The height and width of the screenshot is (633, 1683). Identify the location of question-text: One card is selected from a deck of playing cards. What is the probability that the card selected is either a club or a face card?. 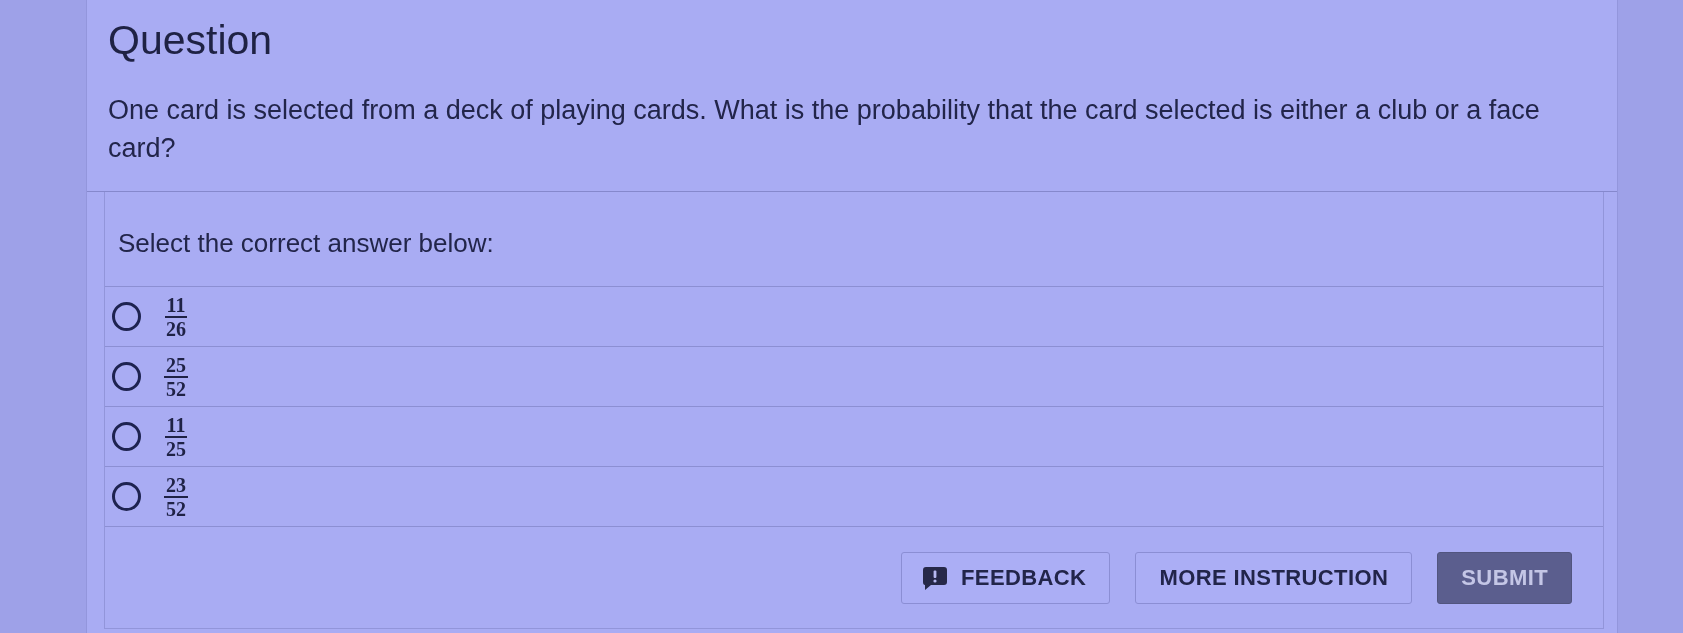
(824, 129).